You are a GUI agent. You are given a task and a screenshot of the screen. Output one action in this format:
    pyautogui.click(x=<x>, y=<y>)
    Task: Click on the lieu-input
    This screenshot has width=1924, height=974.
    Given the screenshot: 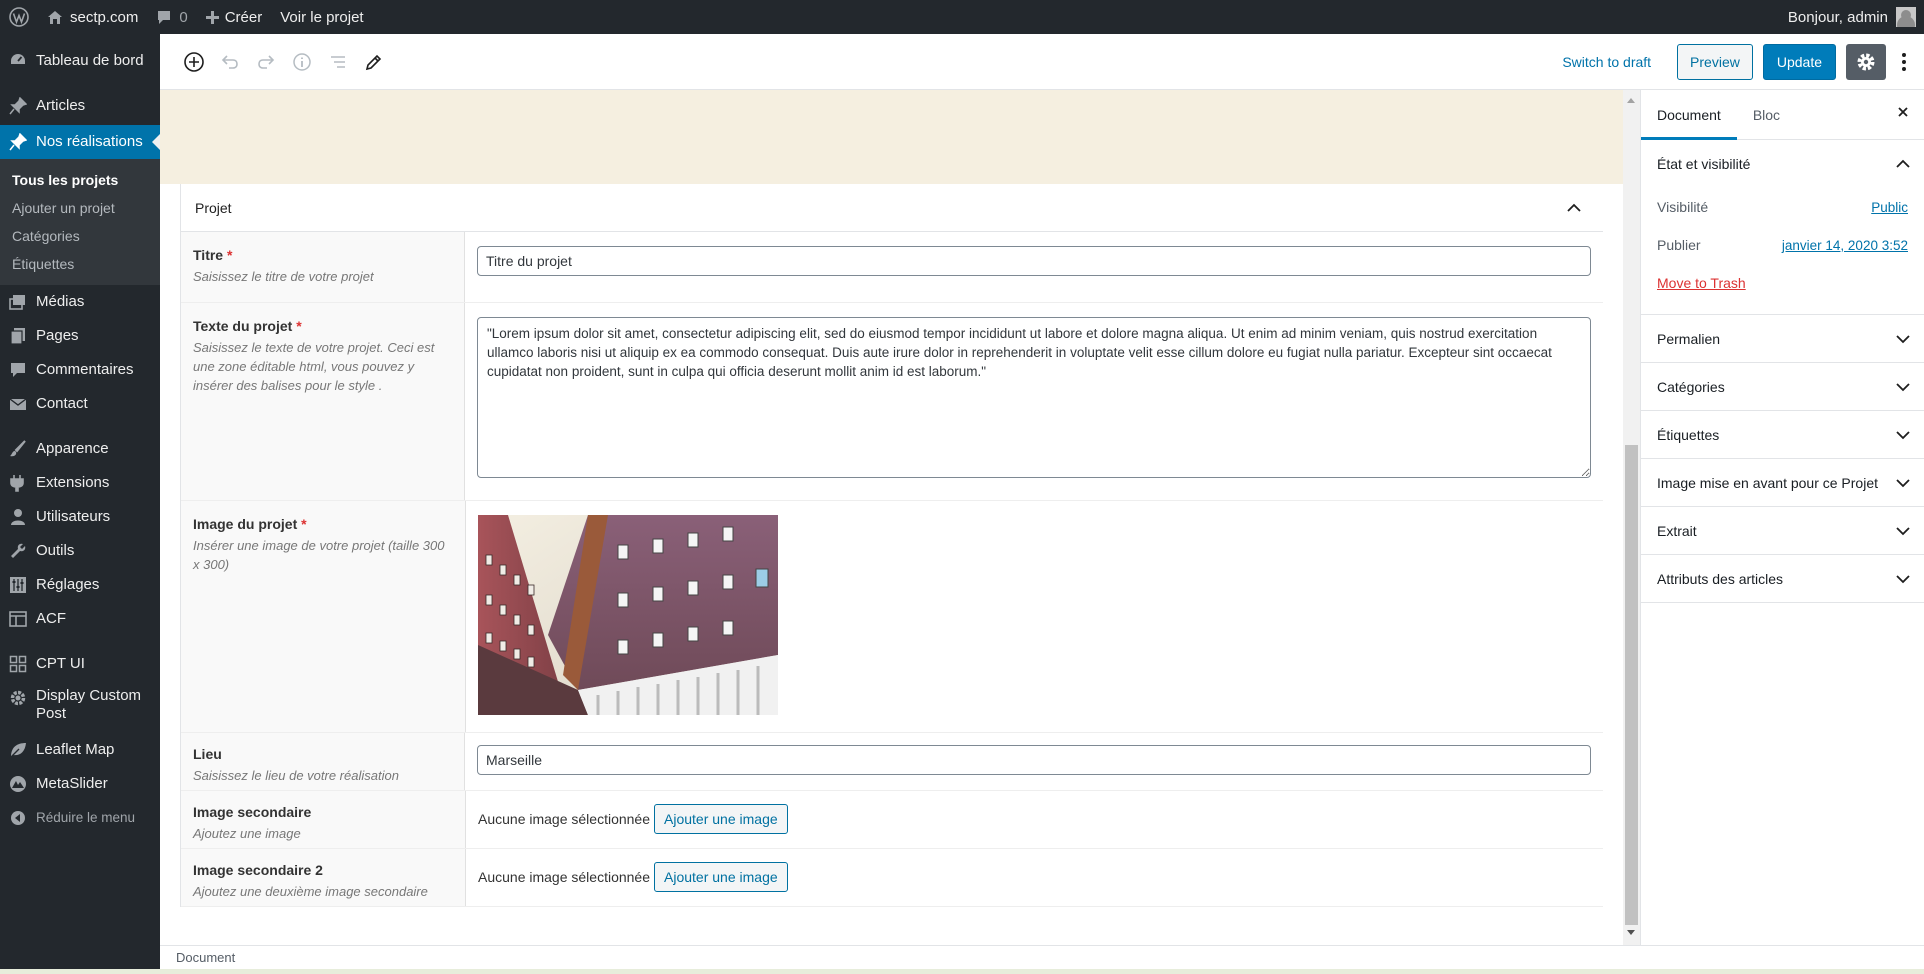 What is the action you would take?
    pyautogui.click(x=1034, y=760)
    